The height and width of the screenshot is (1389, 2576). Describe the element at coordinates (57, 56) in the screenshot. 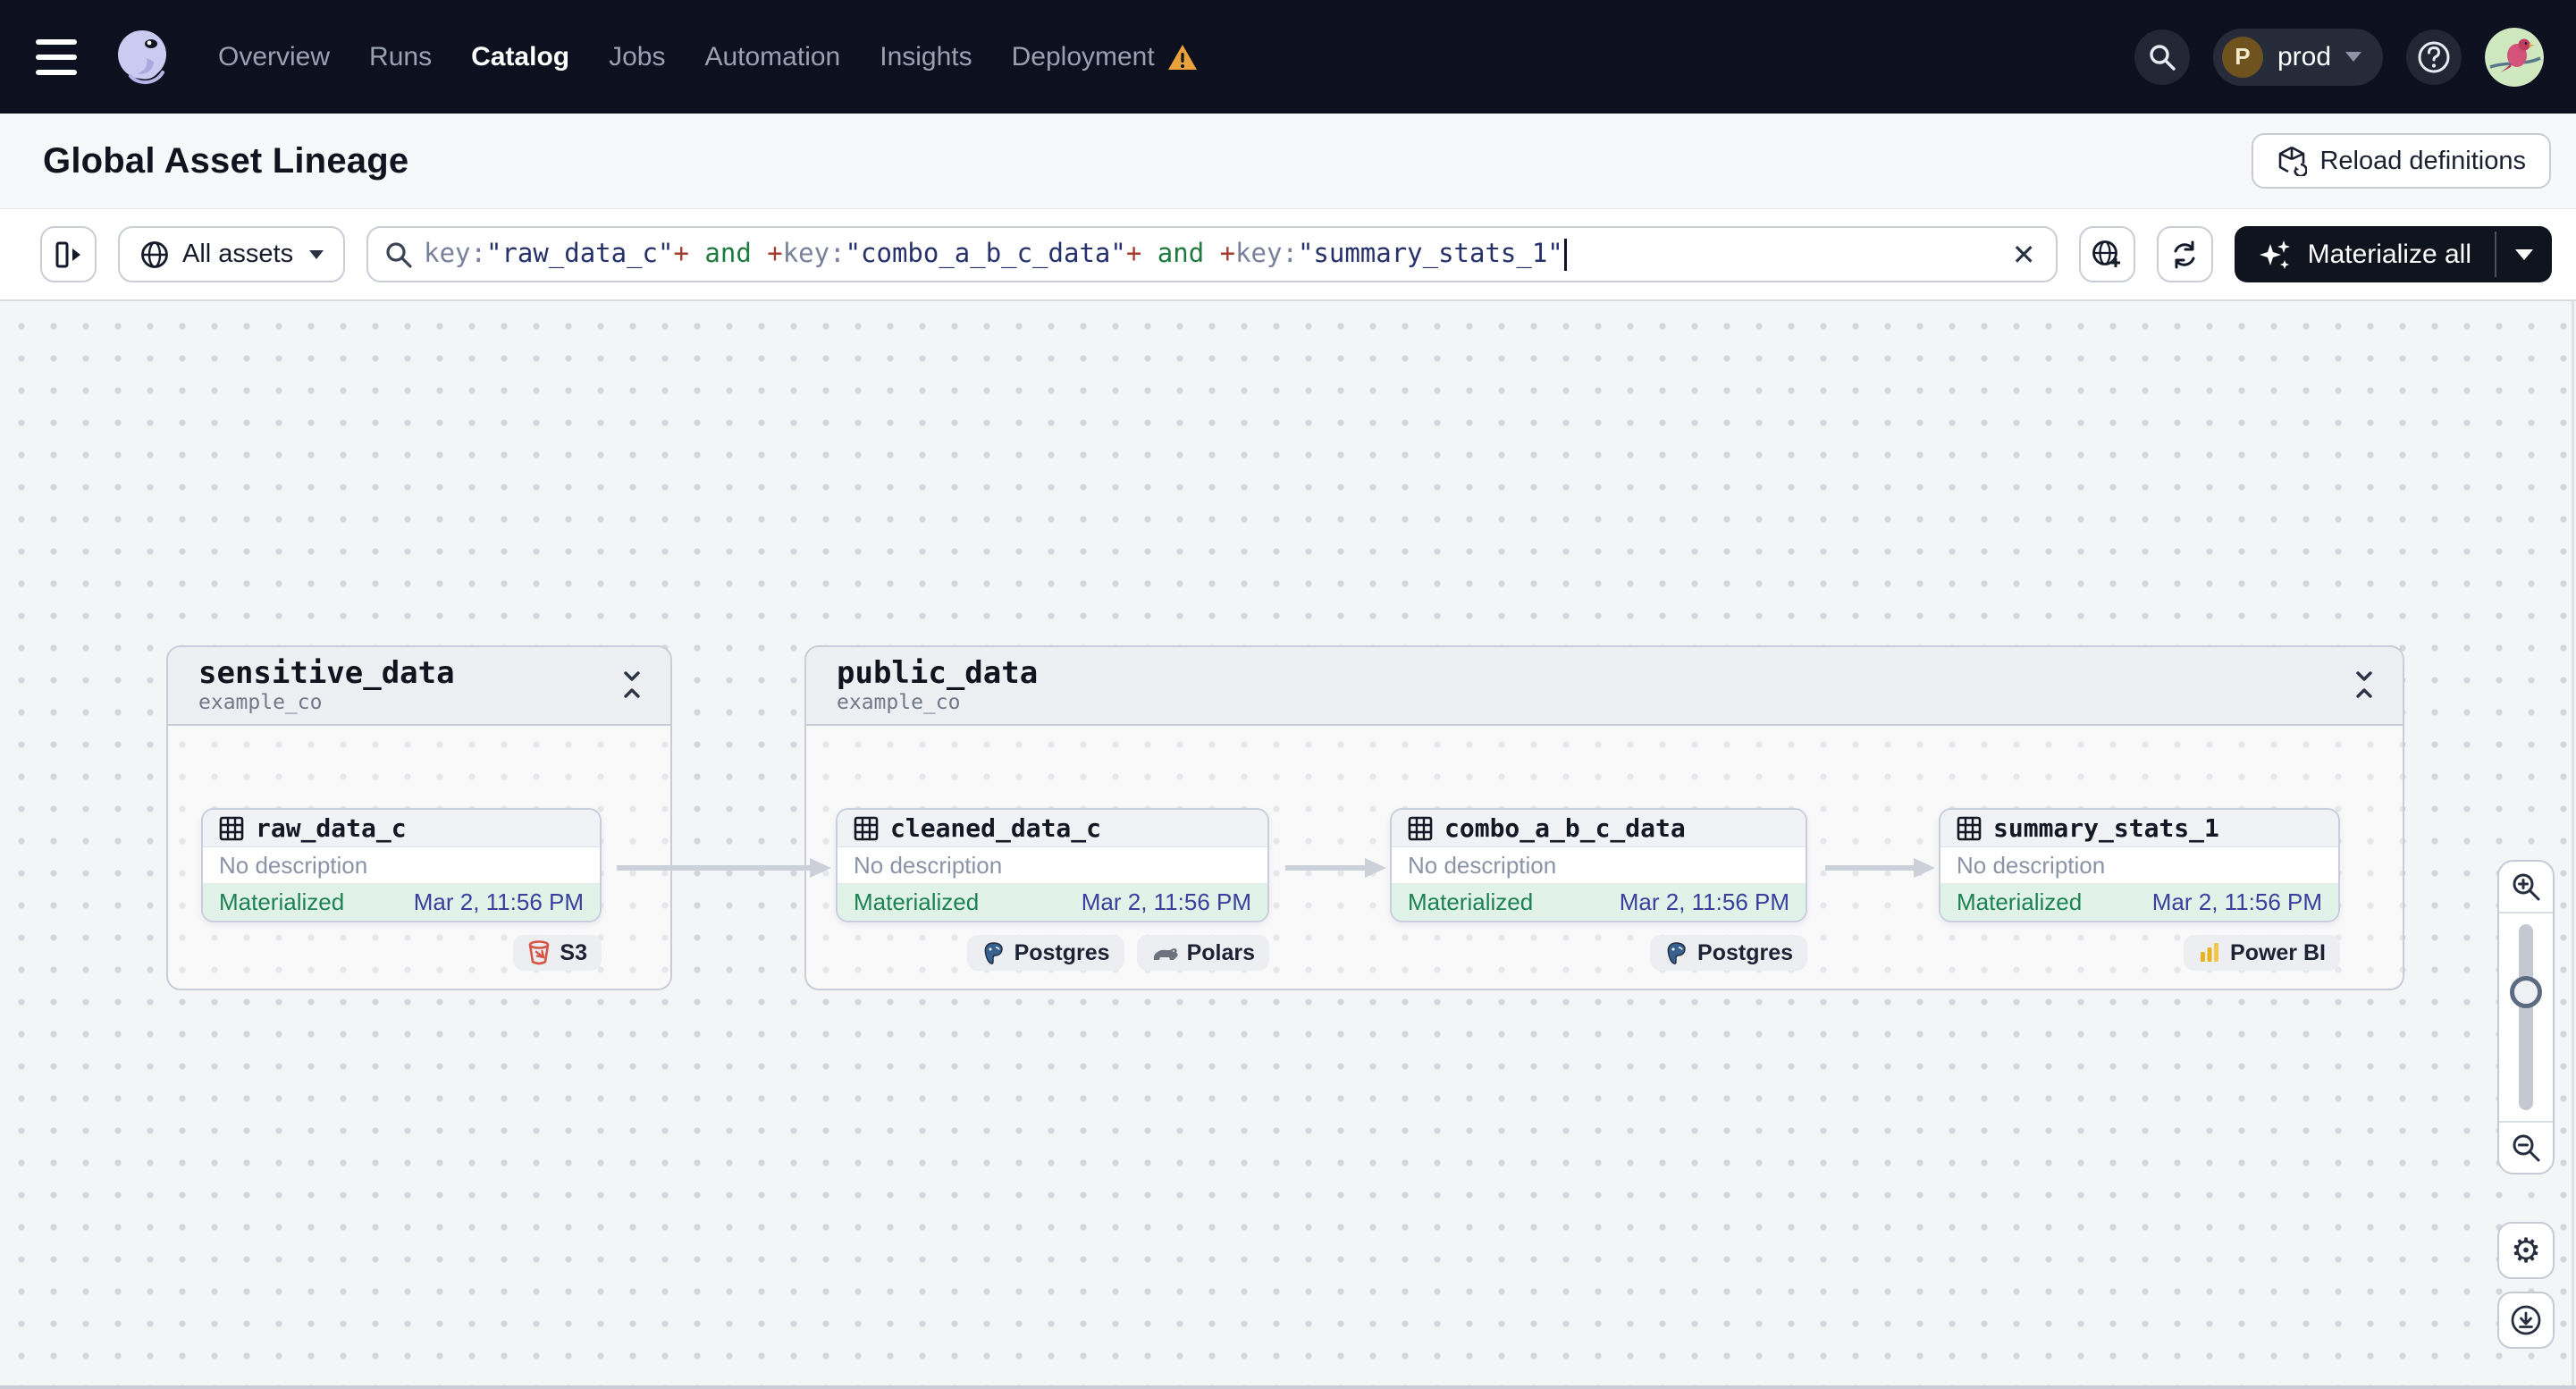

I see `hamburger-menu-icon` at that location.